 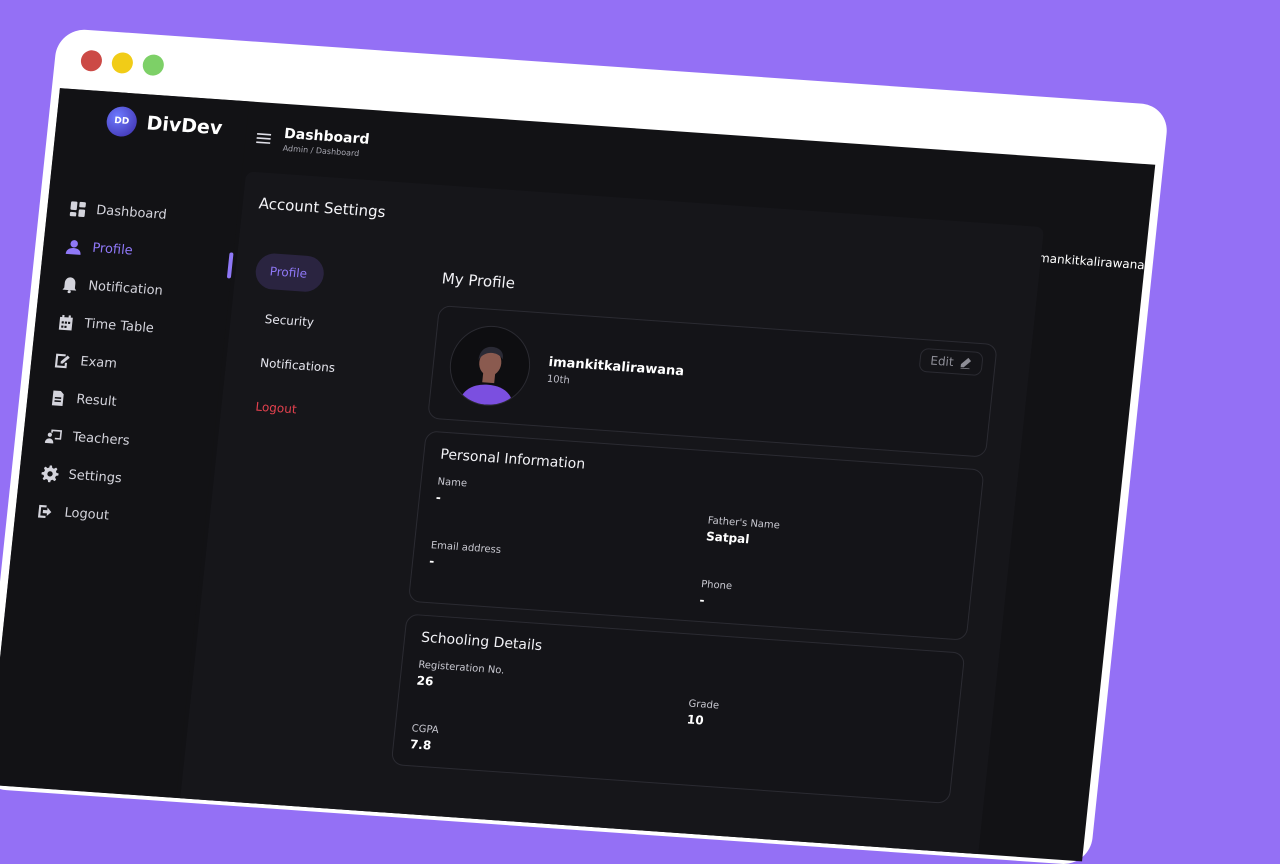 I want to click on name-field: Name -, so click(x=451, y=490).